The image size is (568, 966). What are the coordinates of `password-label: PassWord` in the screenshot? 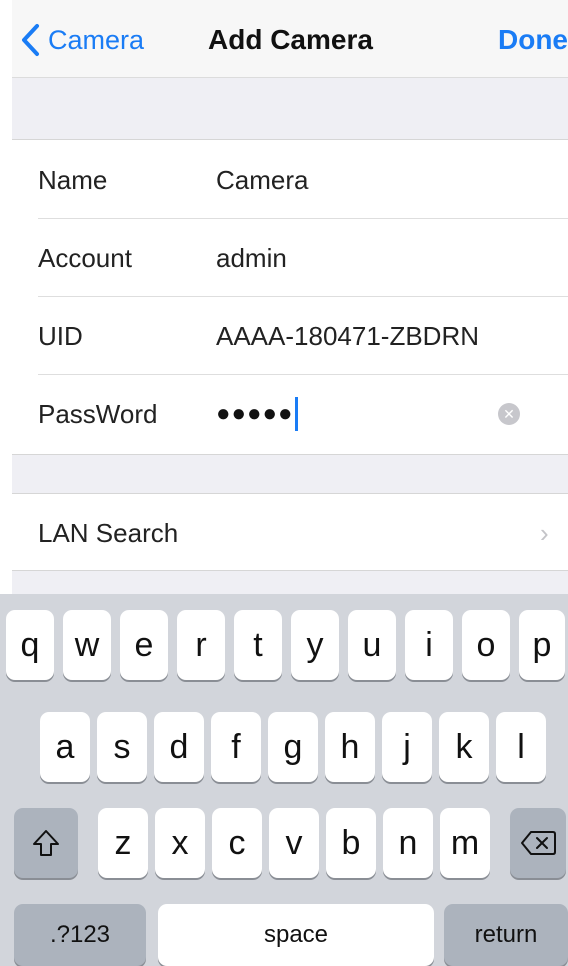 It's located at (98, 414).